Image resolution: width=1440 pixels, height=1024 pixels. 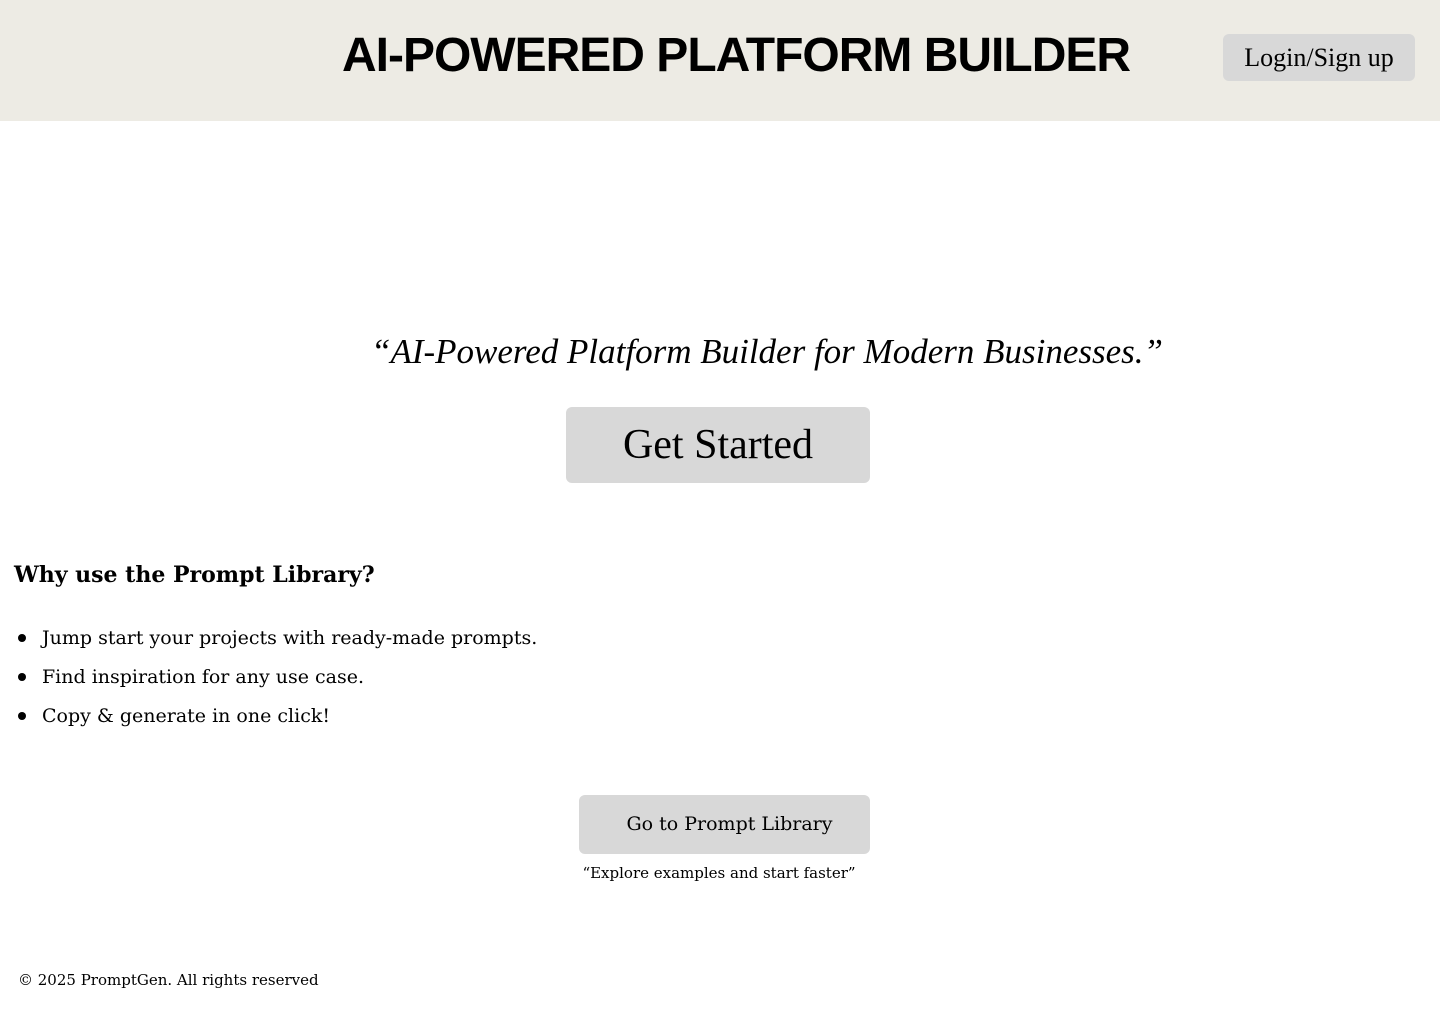 What do you see at coordinates (1319, 57) in the screenshot?
I see `login-signup-button: Login/Sign up` at bounding box center [1319, 57].